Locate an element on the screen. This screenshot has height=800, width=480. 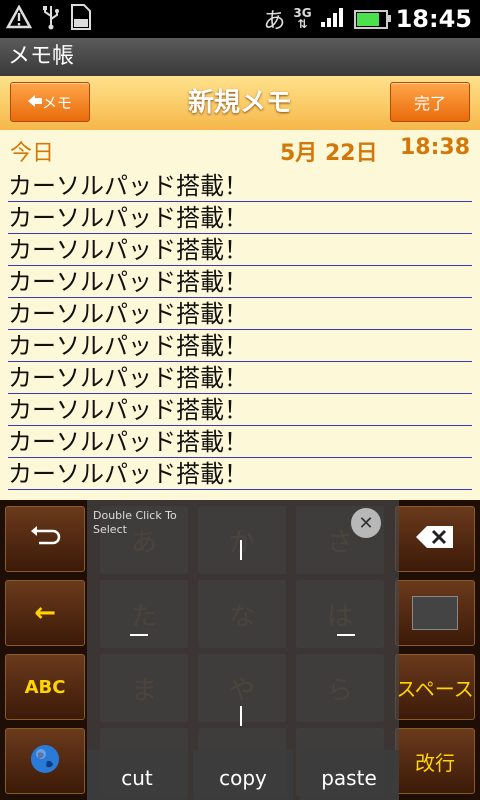
close-cursor-pad-button: ✕ is located at coordinates (366, 523).